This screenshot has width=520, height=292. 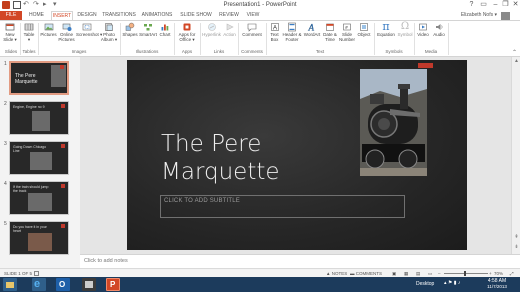 What do you see at coordinates (113, 284) in the screenshot?
I see `powerpoint-taskbar-icon: P` at bounding box center [113, 284].